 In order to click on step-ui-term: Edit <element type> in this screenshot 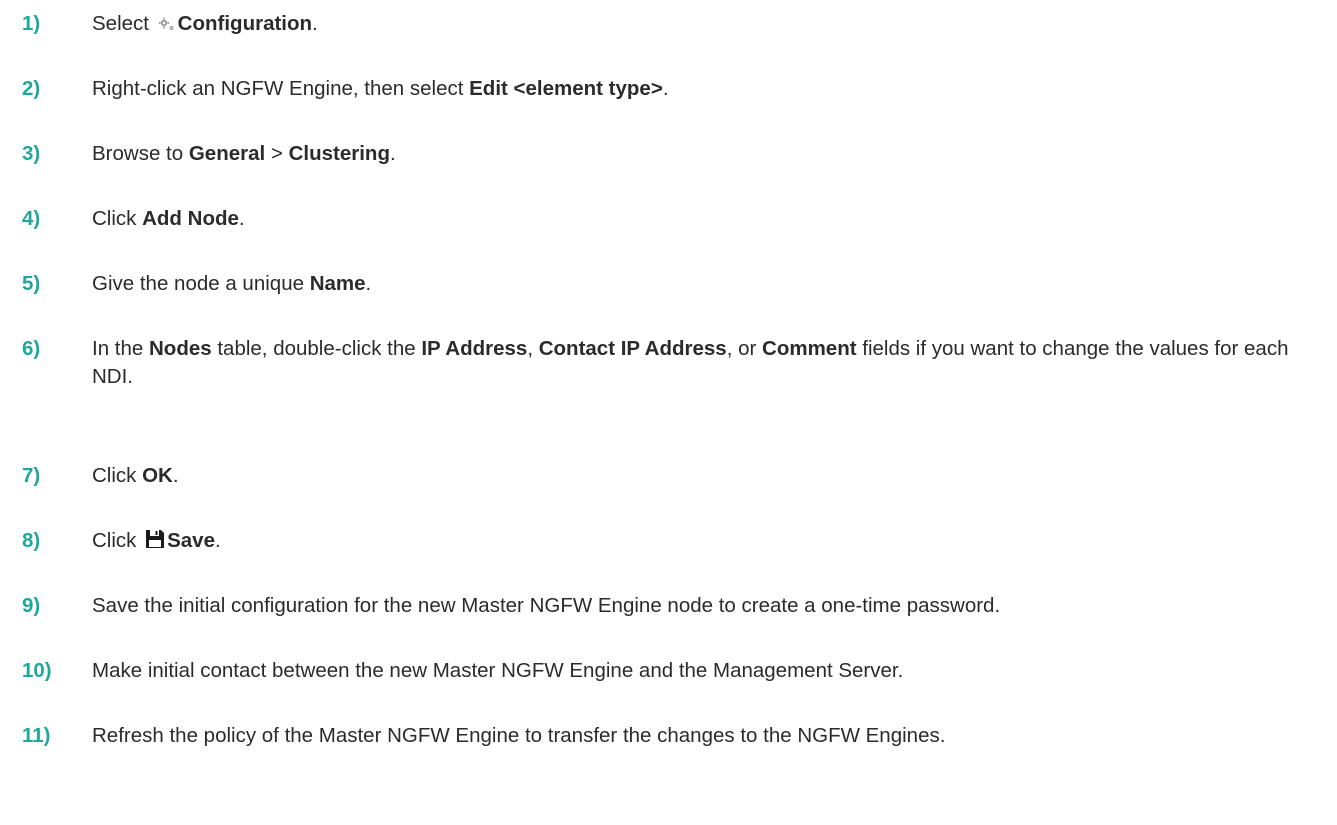, I will do `click(566, 88)`.